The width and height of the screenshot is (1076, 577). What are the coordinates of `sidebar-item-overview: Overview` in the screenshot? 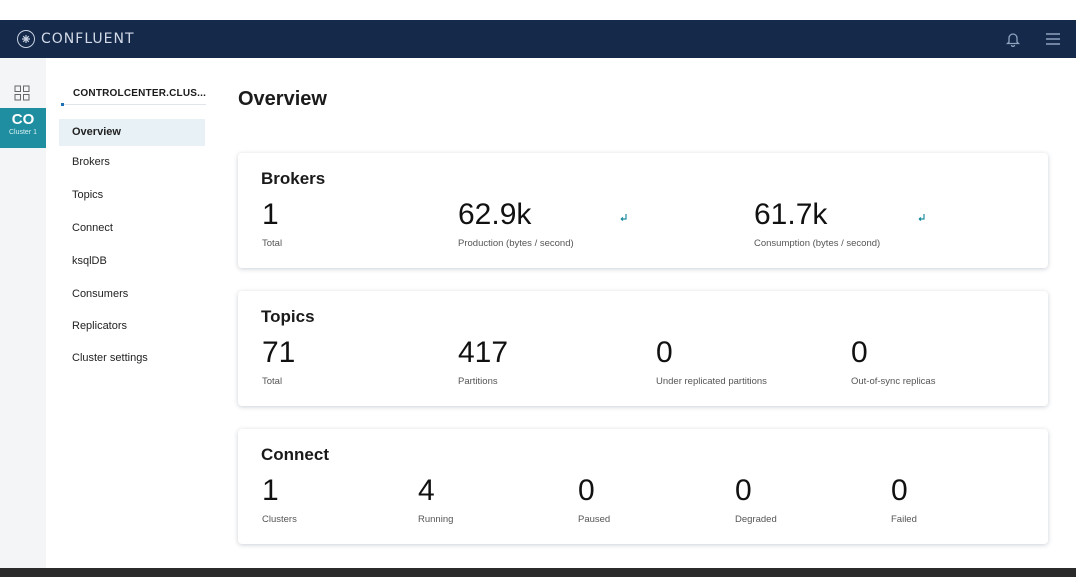 It's located at (132, 132).